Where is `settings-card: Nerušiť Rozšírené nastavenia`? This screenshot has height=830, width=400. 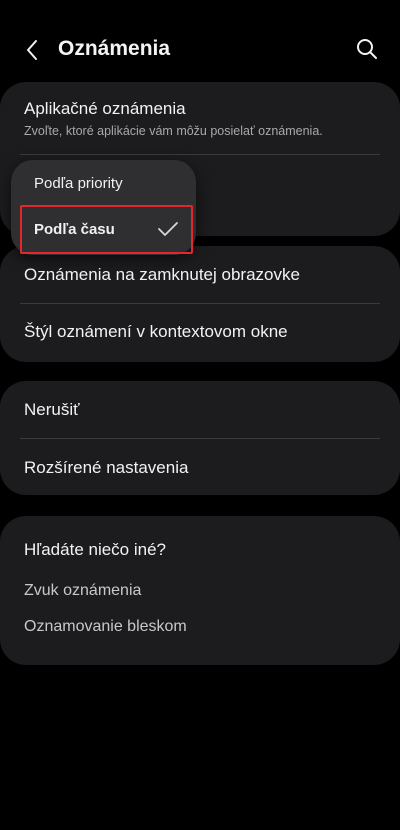
settings-card: Nerušiť Rozšírené nastavenia is located at coordinates (200, 438).